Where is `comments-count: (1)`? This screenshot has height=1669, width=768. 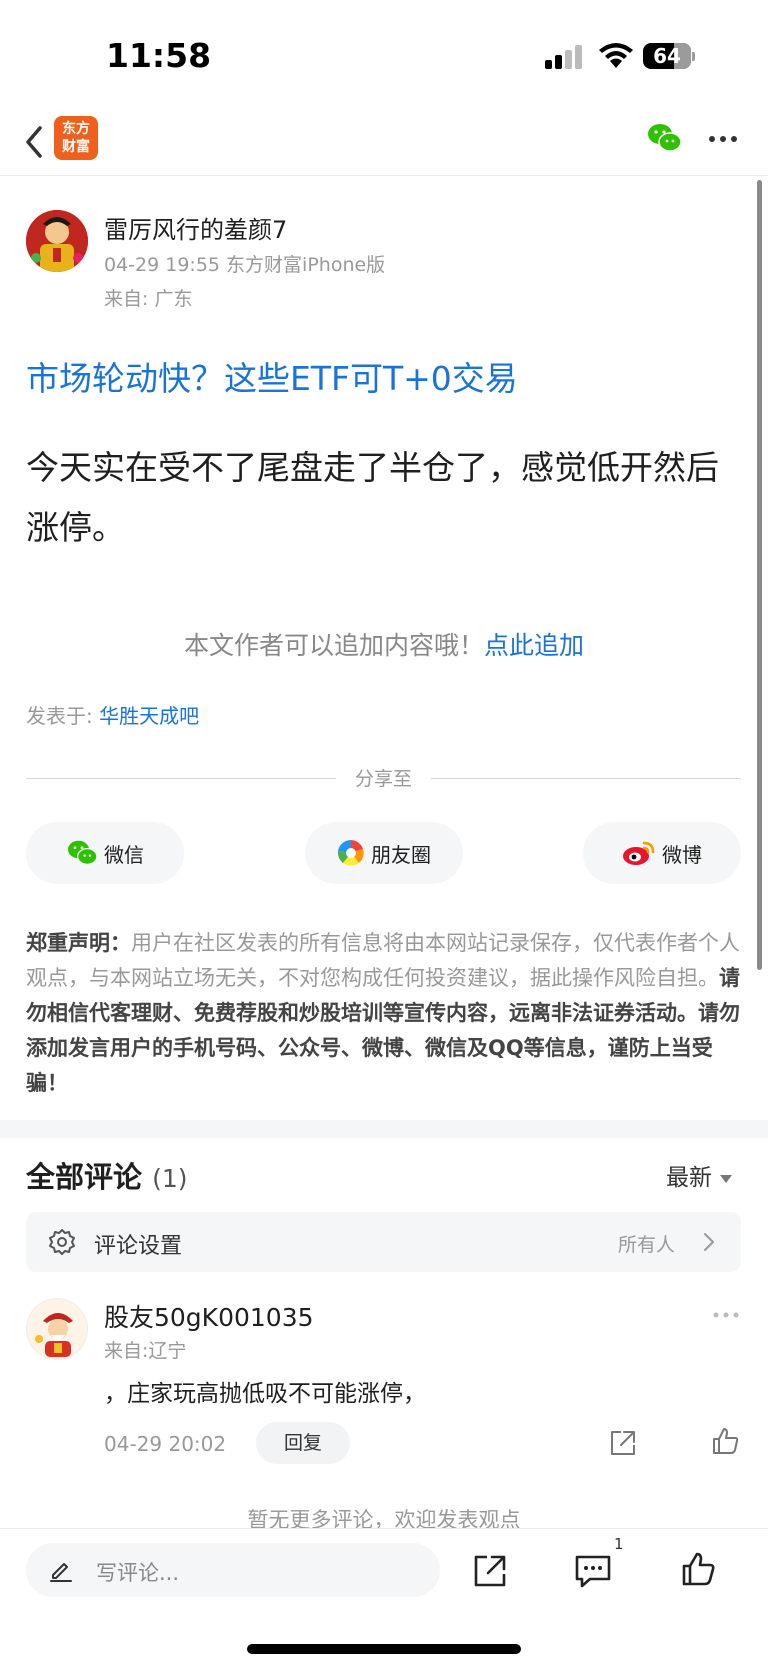 comments-count: (1) is located at coordinates (170, 1178).